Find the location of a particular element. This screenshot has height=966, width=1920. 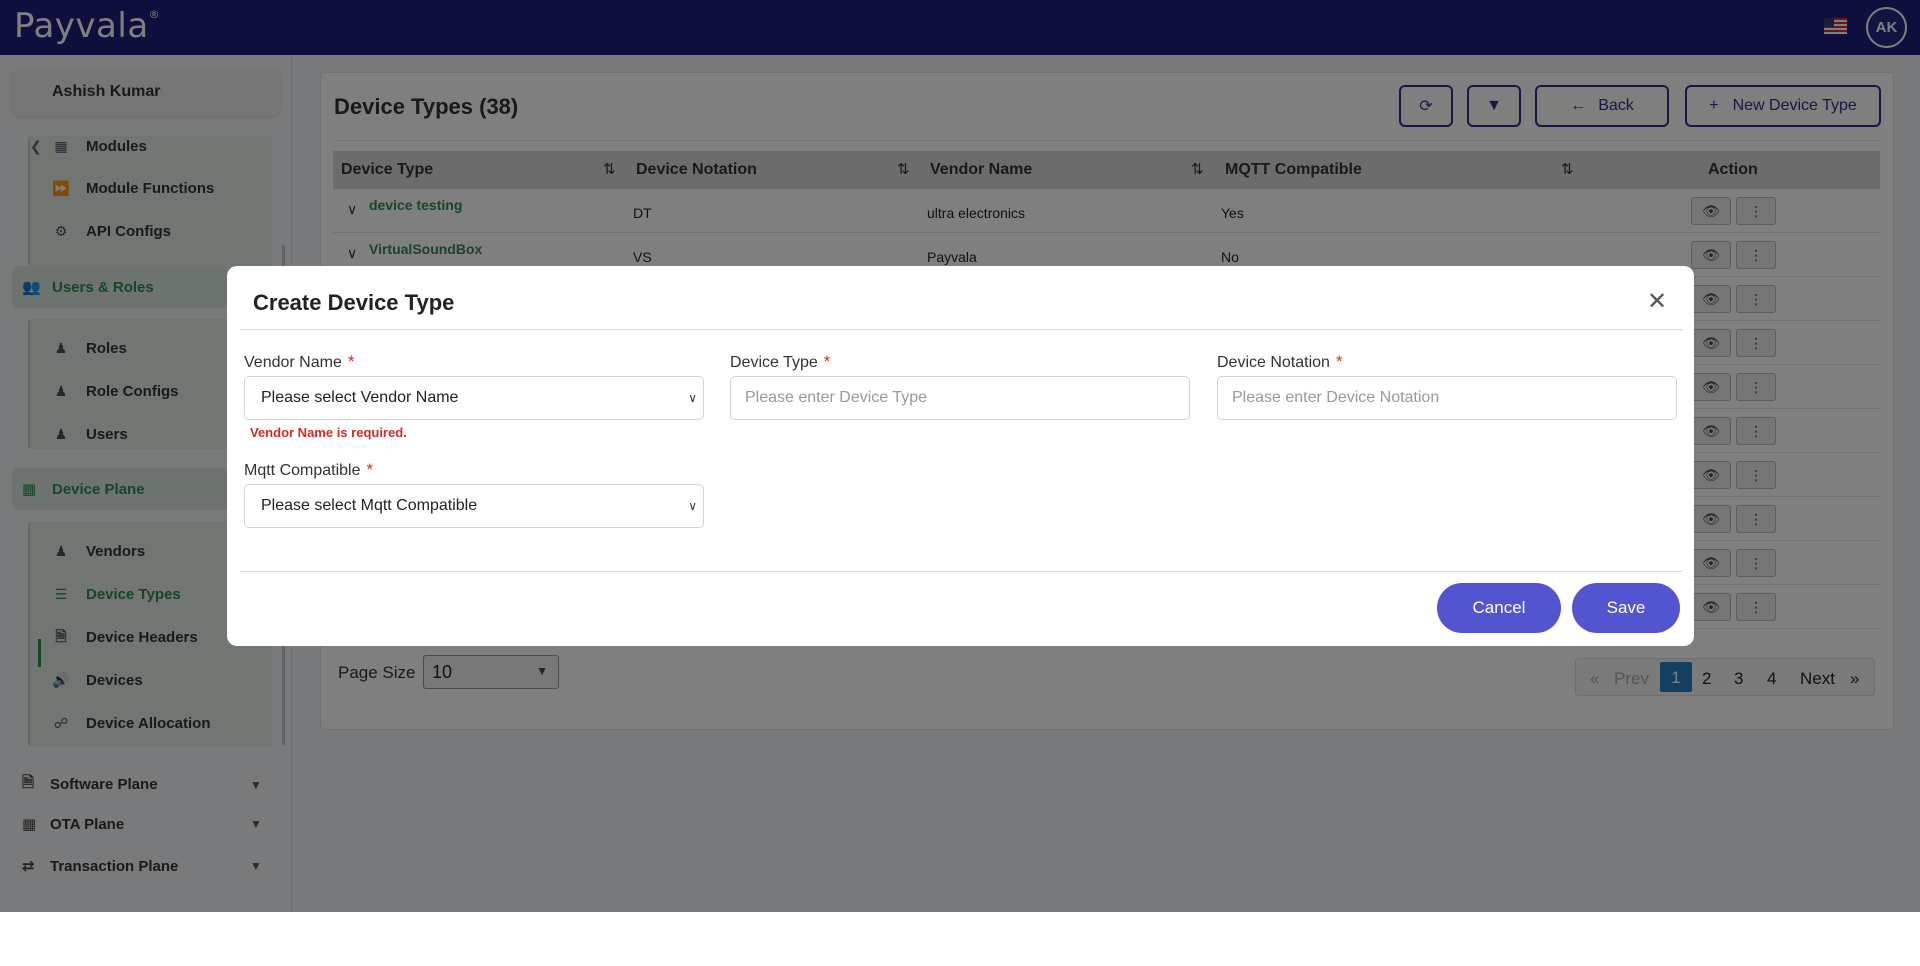

modal-footer-divider is located at coordinates (961, 571).